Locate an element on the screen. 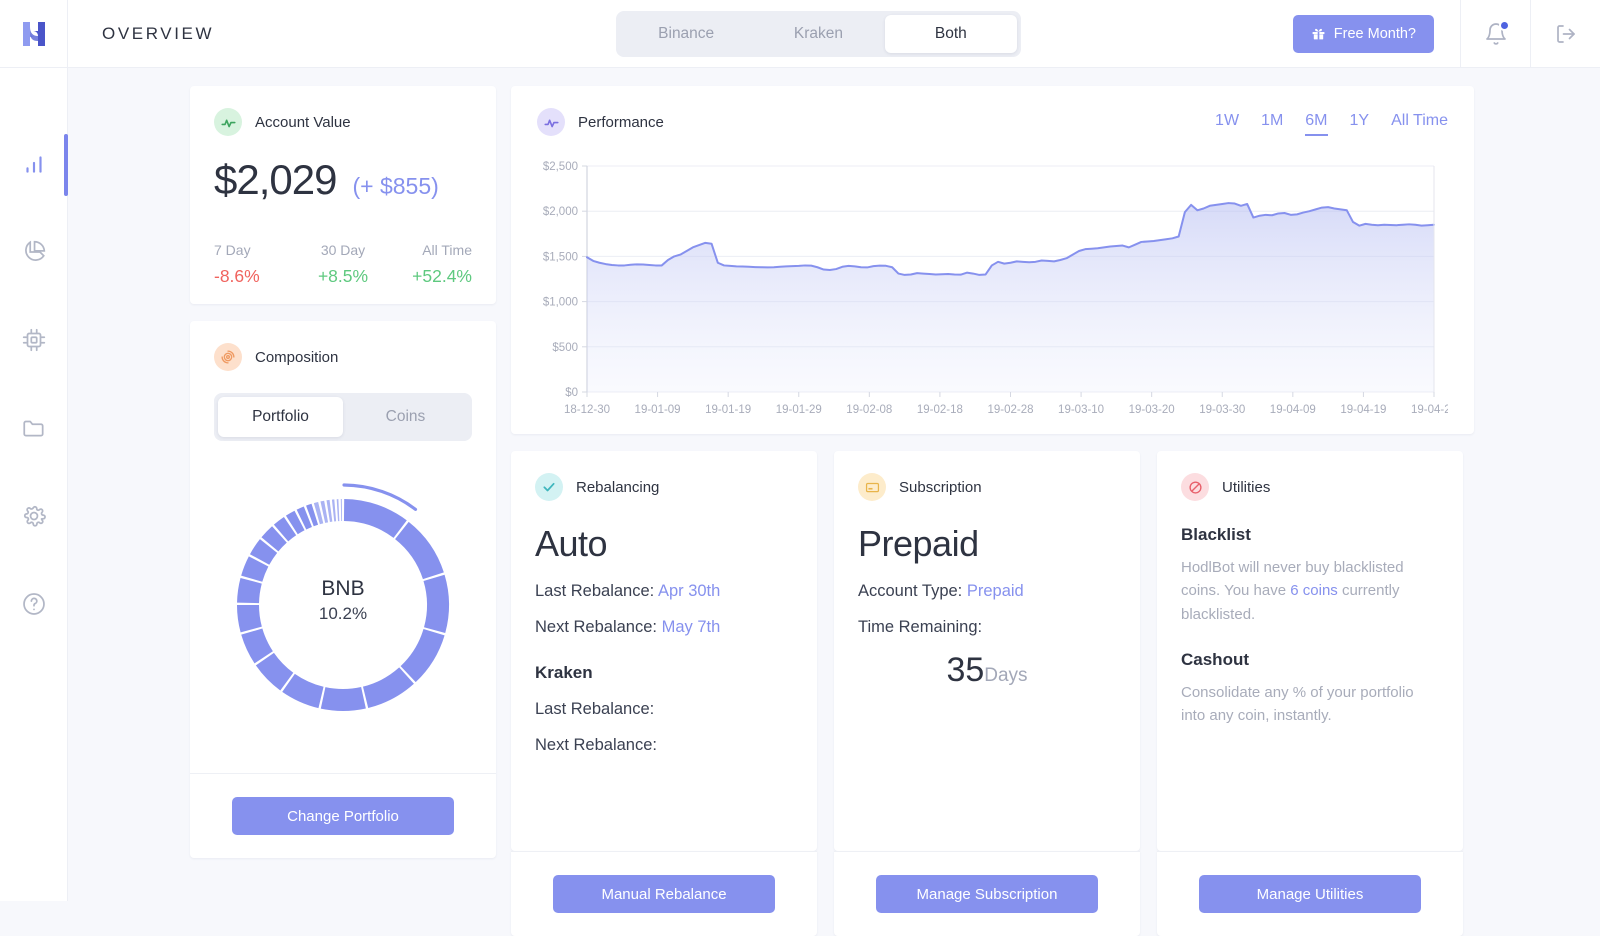 The height and width of the screenshot is (936, 1600). svg-text: 19-01-09 is located at coordinates (658, 410).